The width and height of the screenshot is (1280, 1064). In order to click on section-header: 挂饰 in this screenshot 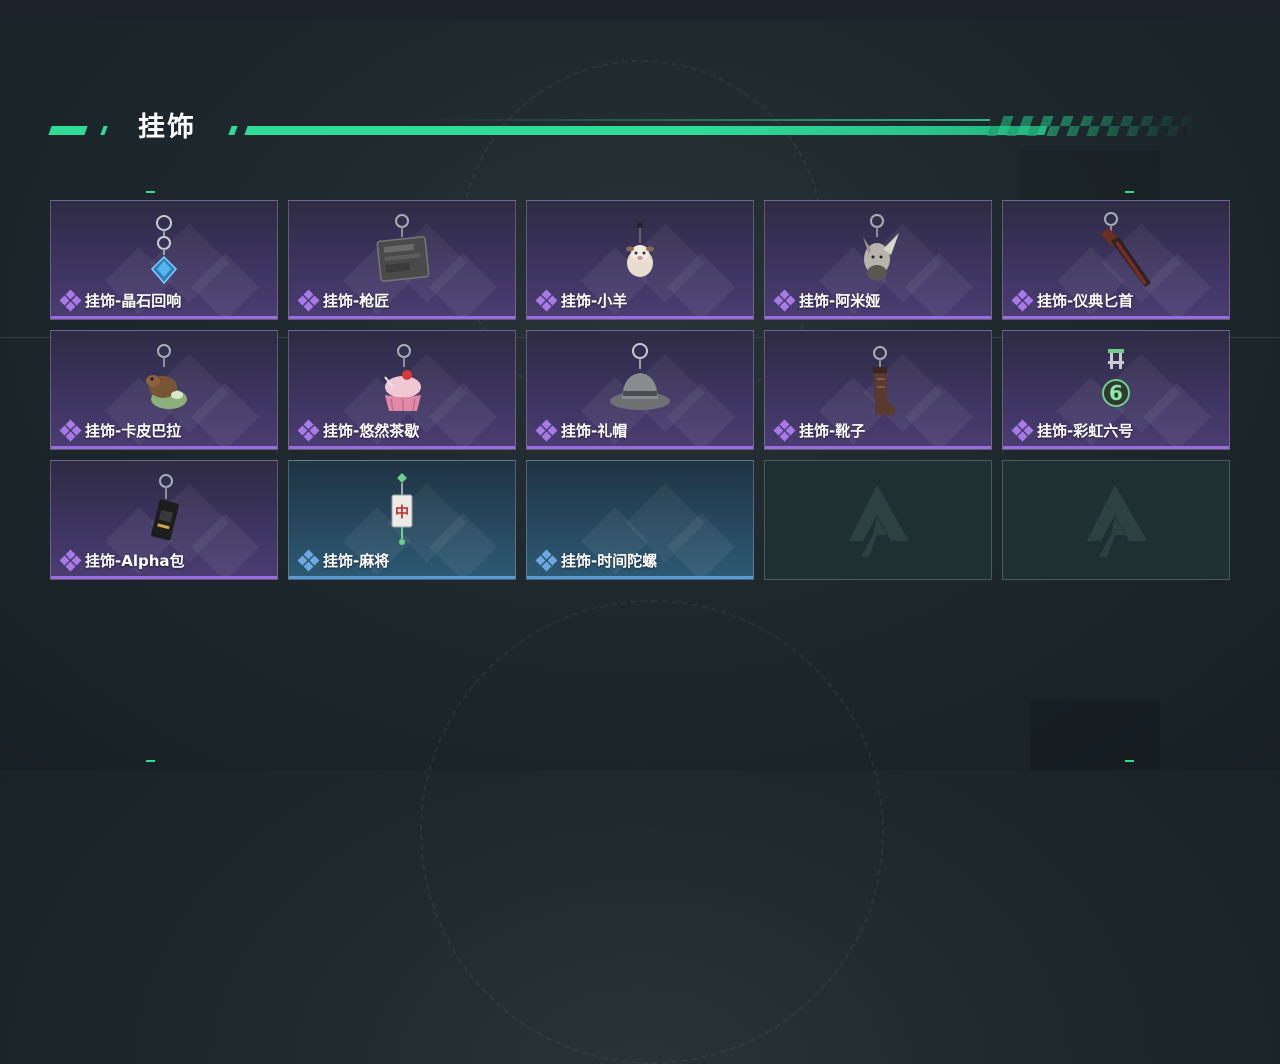, I will do `click(629, 128)`.